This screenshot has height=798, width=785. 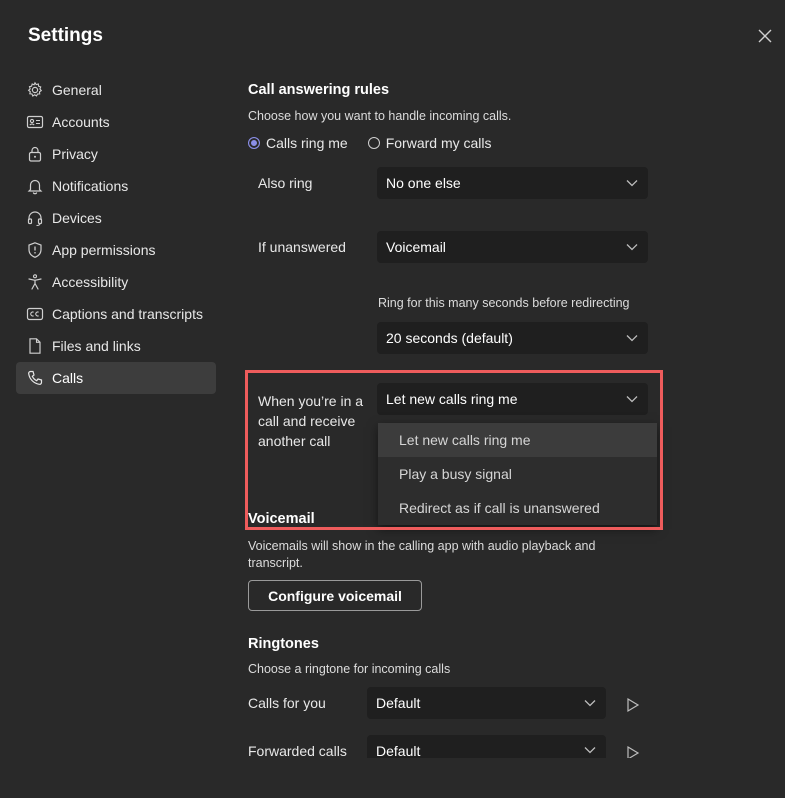 I want to click on radio-unselected-icon, so click(x=373, y=143).